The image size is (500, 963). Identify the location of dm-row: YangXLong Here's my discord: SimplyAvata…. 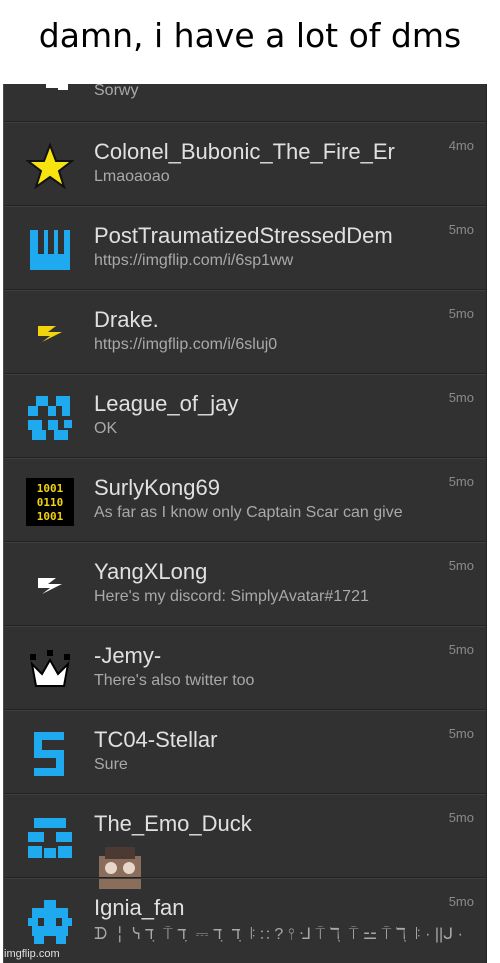
(245, 583).